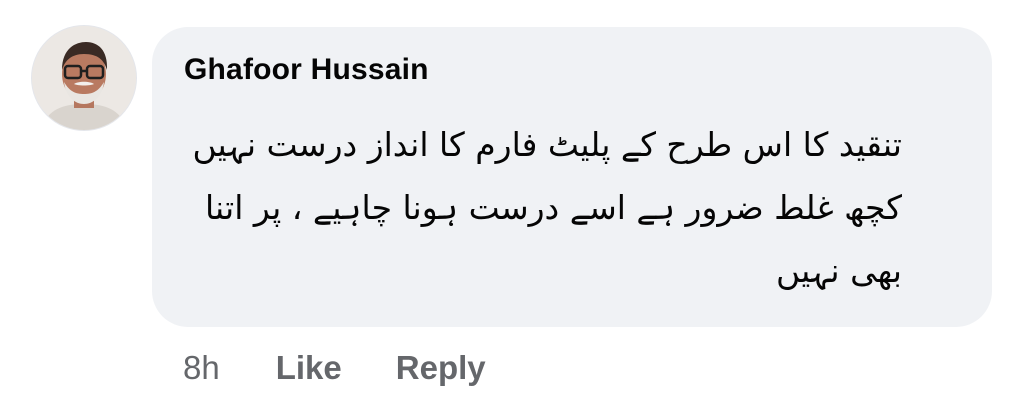 This screenshot has height=408, width=1024. I want to click on comment-timestamp: 8h, so click(201, 368).